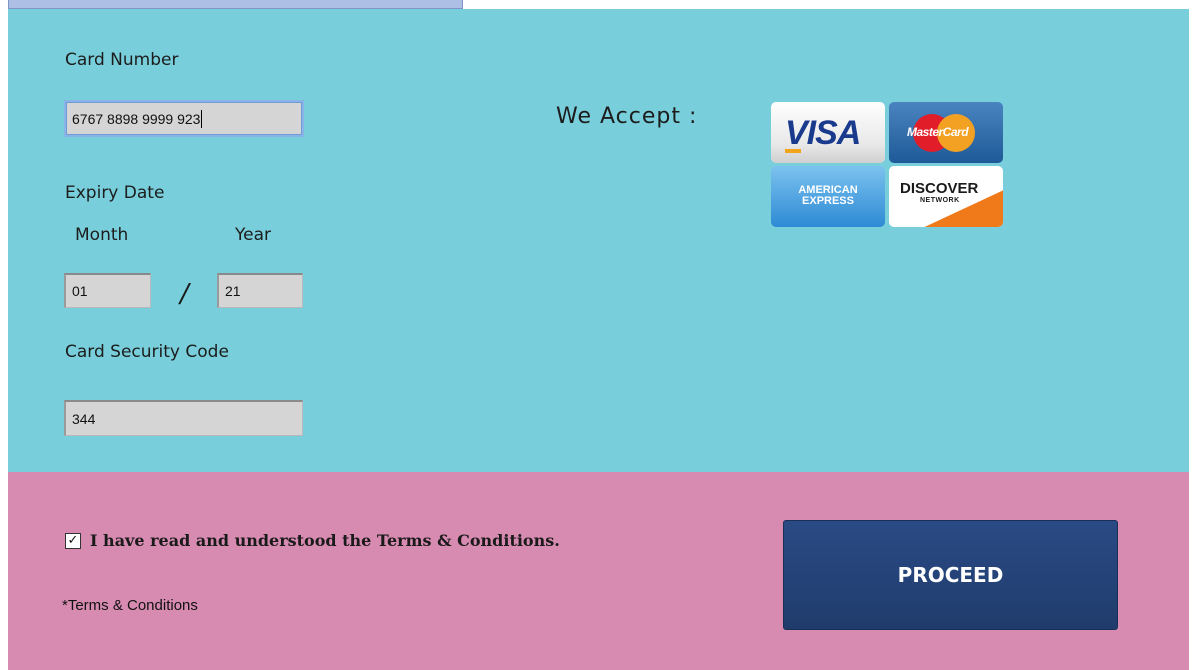 The image size is (1197, 670). What do you see at coordinates (940, 200) in the screenshot?
I see `discover-logo-subtext: NETWORK` at bounding box center [940, 200].